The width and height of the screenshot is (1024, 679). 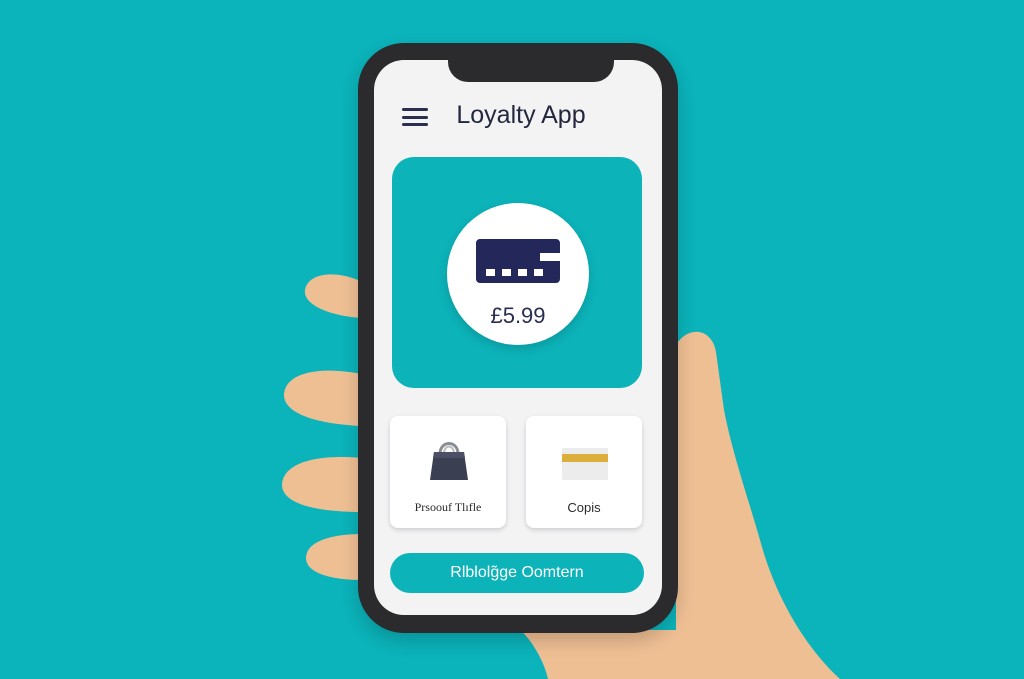 I want to click on coupons-tile: Copis, so click(x=584, y=472).